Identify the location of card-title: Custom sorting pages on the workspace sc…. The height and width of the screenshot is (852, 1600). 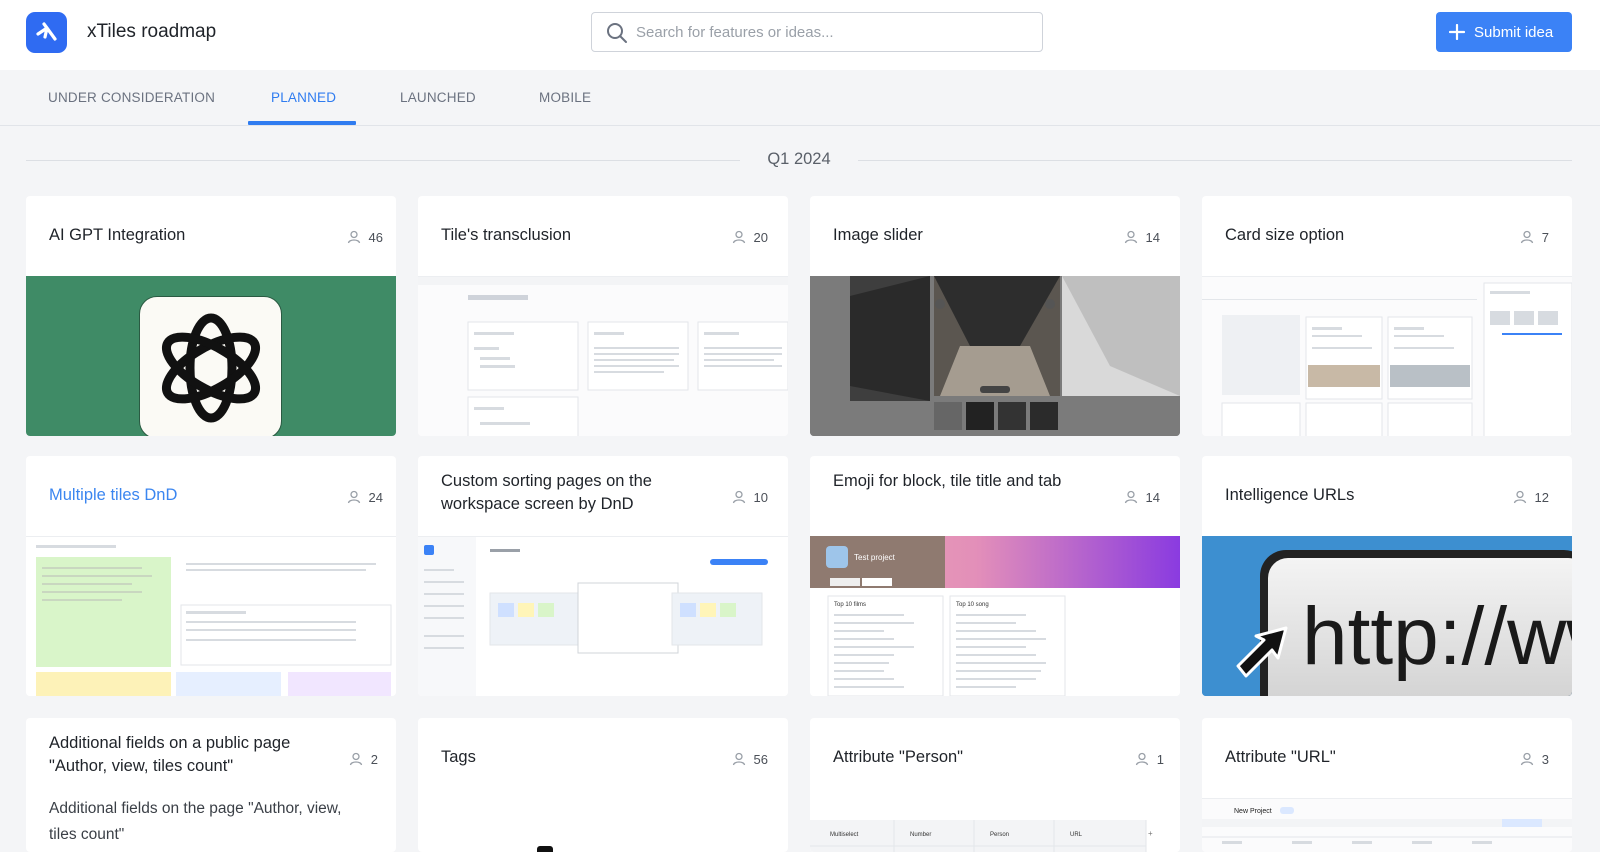
(546, 492).